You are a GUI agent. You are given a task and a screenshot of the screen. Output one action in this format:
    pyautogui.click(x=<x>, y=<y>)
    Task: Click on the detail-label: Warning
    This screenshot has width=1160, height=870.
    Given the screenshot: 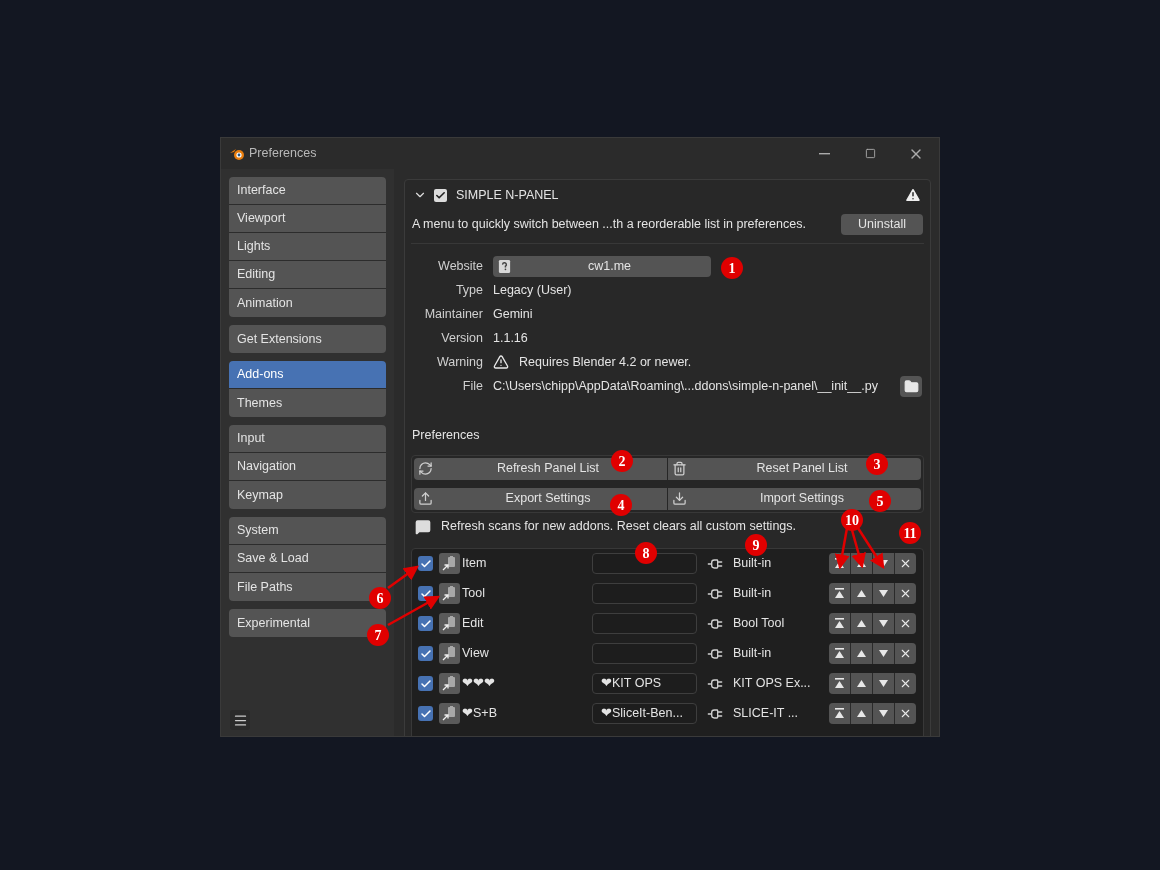 What is the action you would take?
    pyautogui.click(x=459, y=362)
    